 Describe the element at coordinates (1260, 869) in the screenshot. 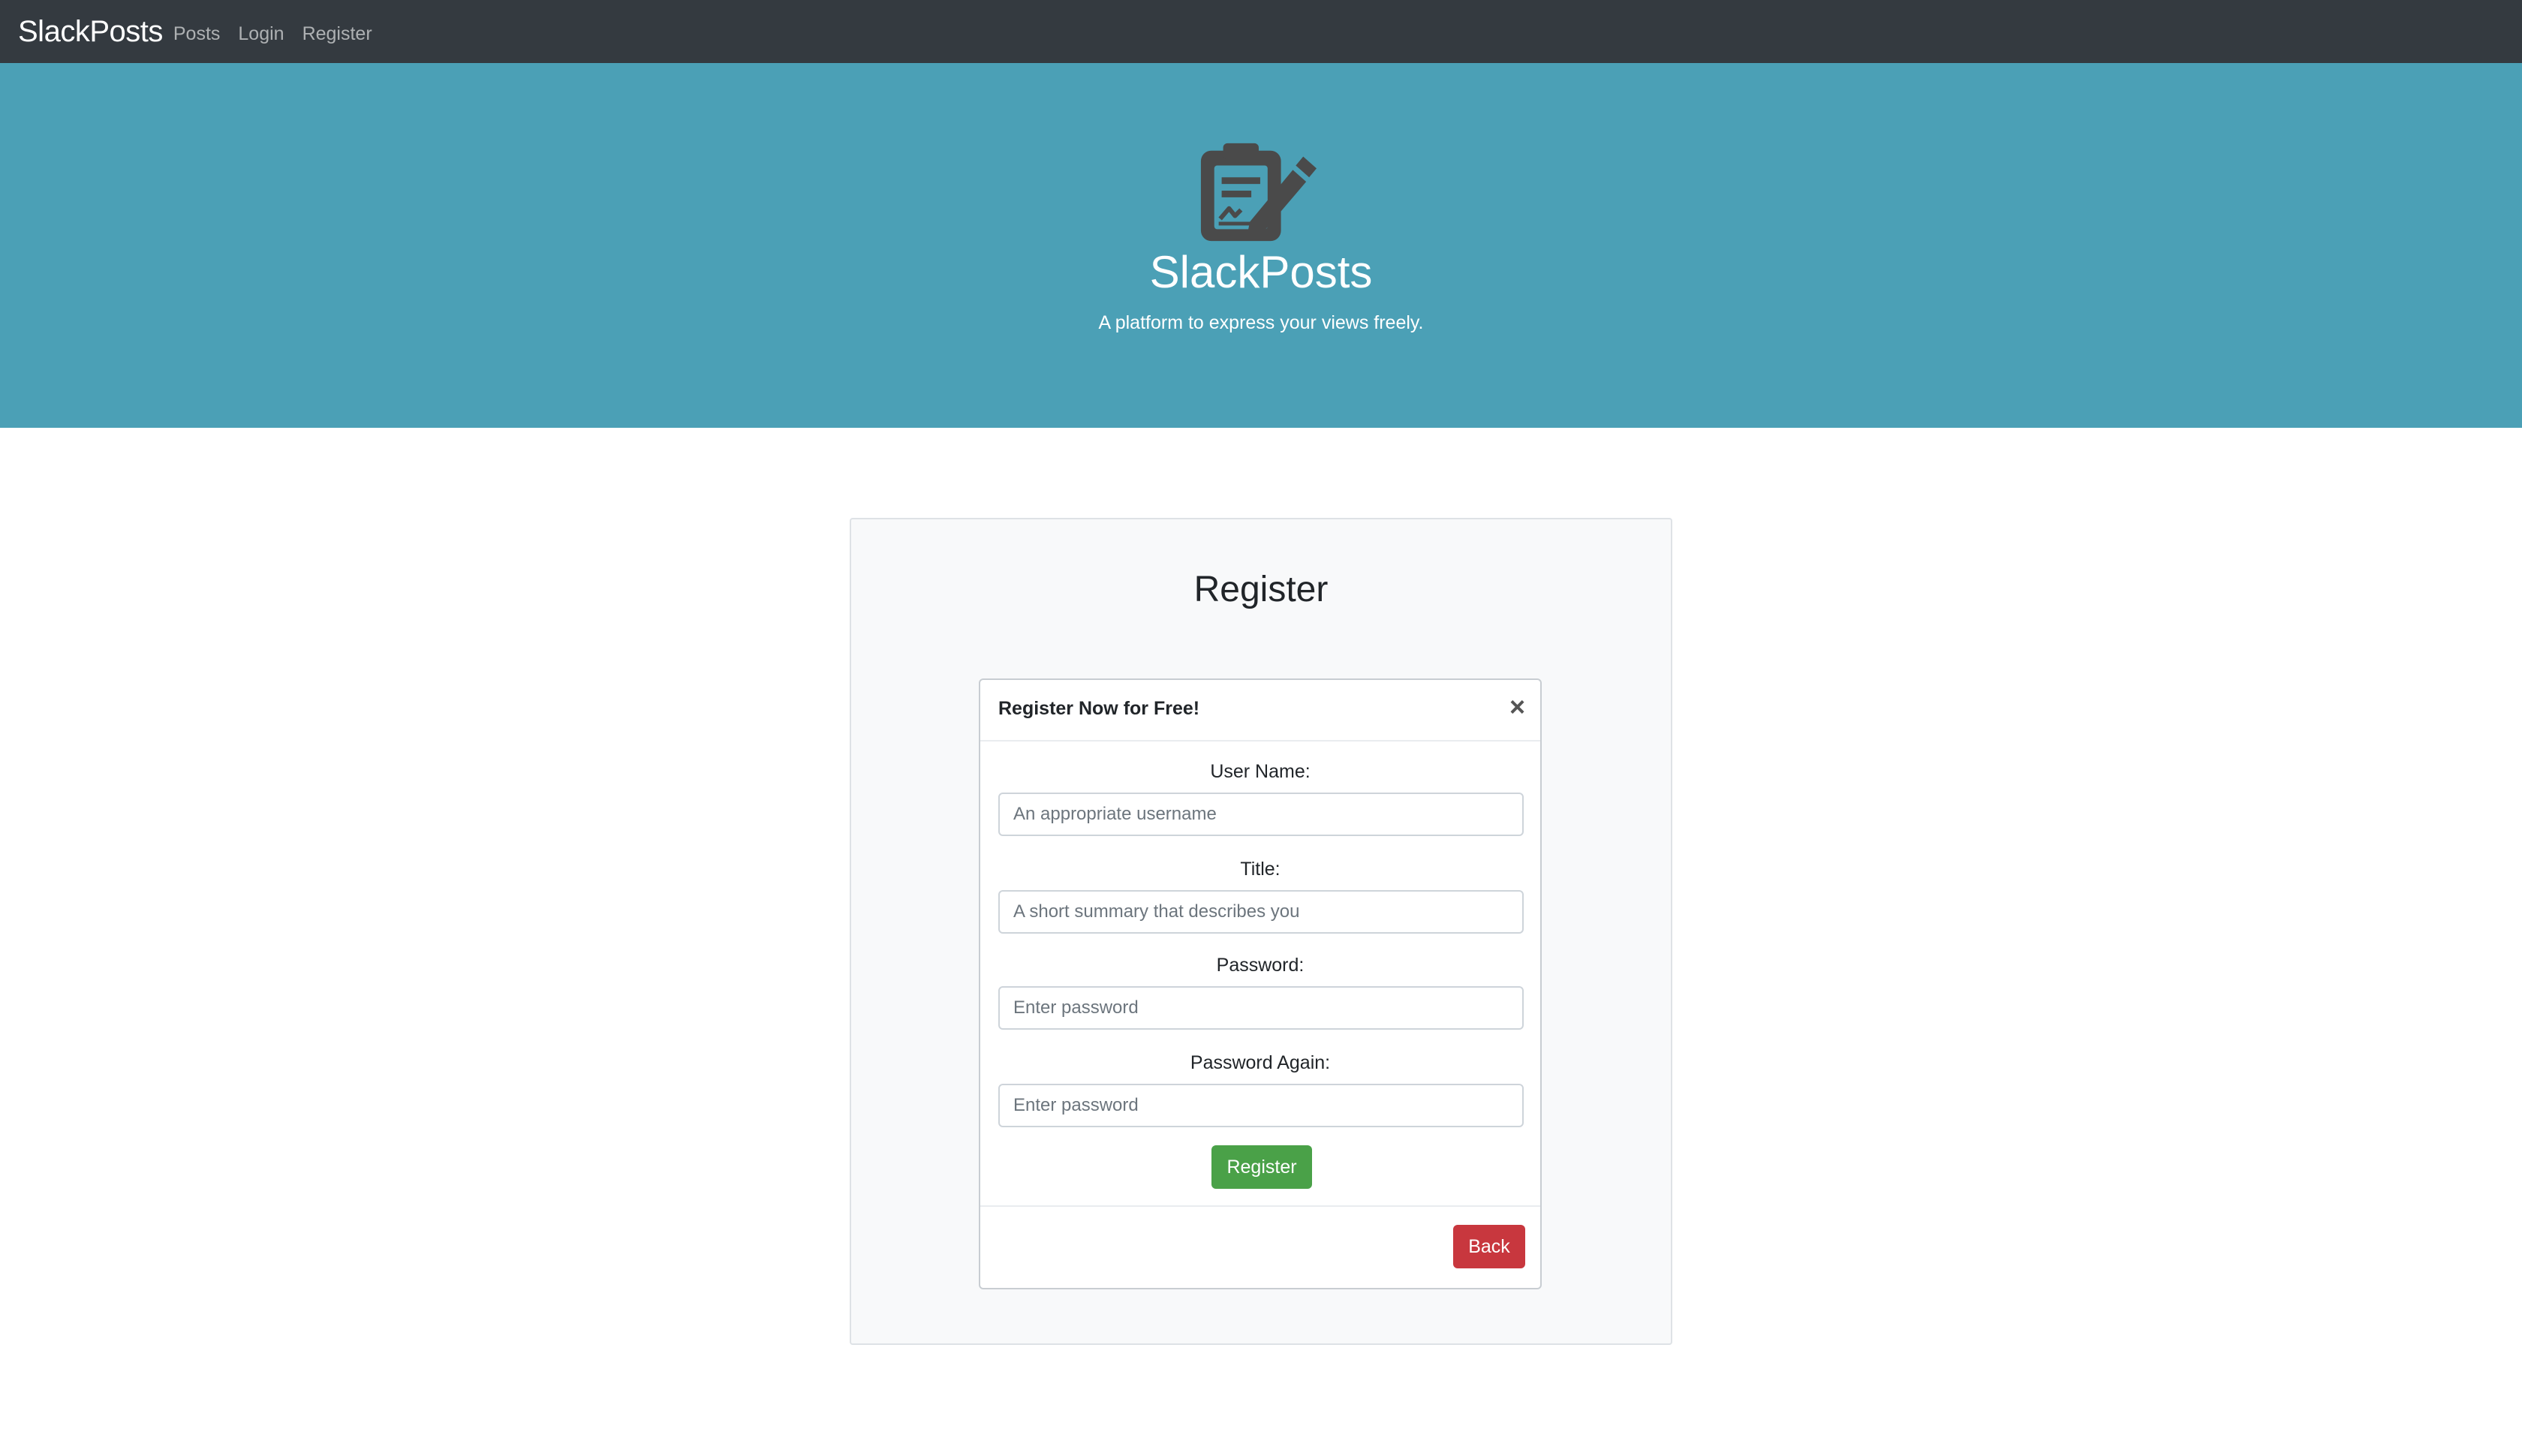

I see `title-label: Title:` at that location.